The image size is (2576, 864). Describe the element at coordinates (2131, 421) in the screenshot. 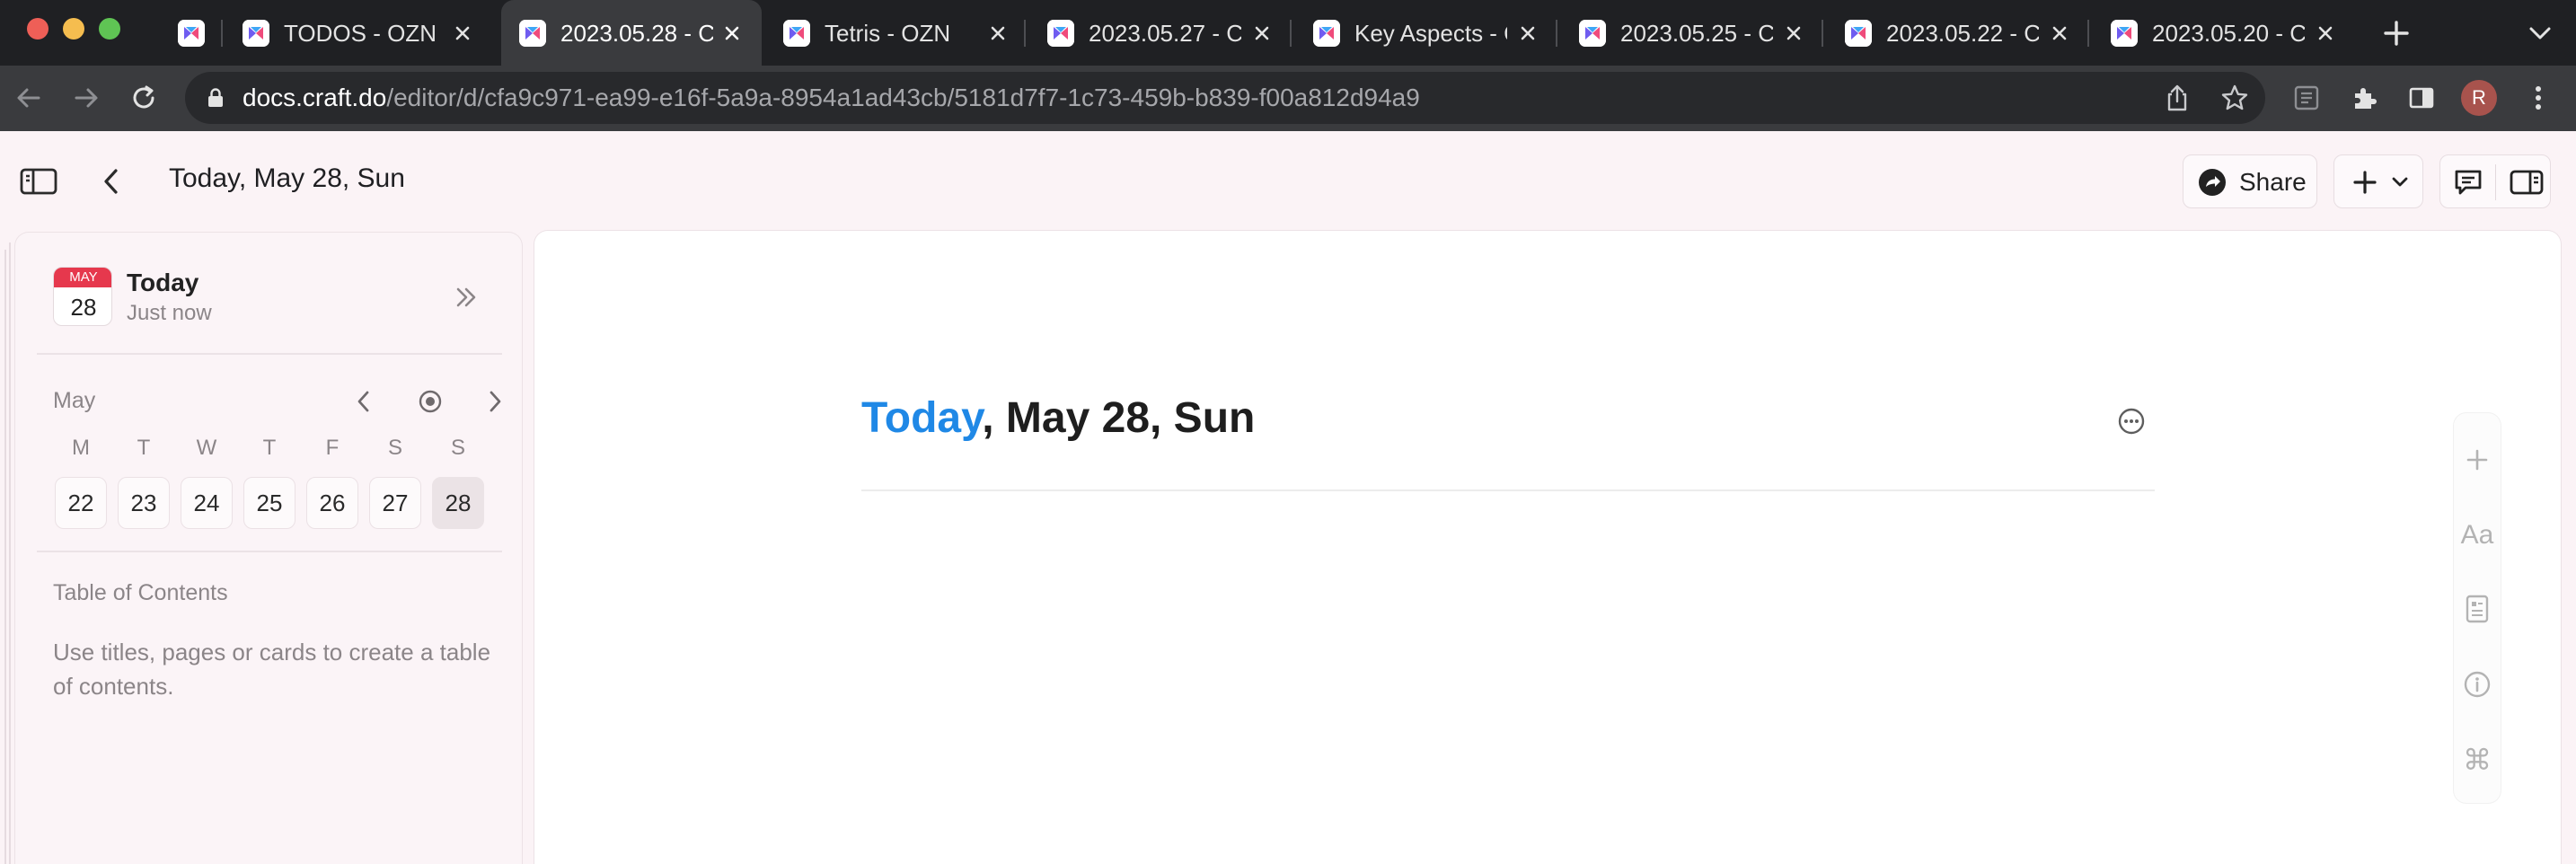

I see `more-options-icon` at that location.